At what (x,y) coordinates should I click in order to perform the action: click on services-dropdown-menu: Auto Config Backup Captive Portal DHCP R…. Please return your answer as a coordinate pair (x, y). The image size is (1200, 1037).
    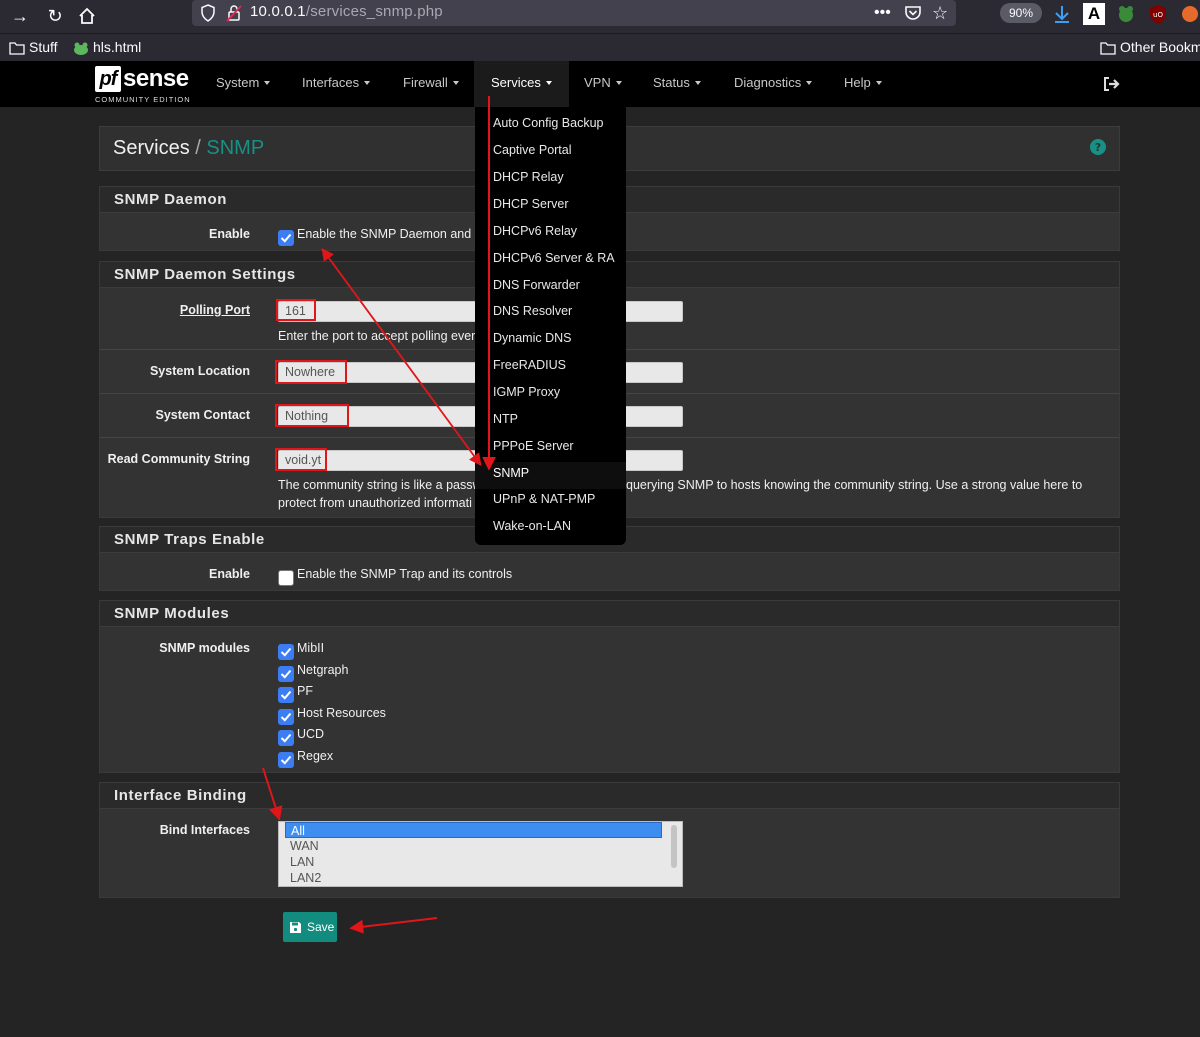
    Looking at the image, I should click on (550, 326).